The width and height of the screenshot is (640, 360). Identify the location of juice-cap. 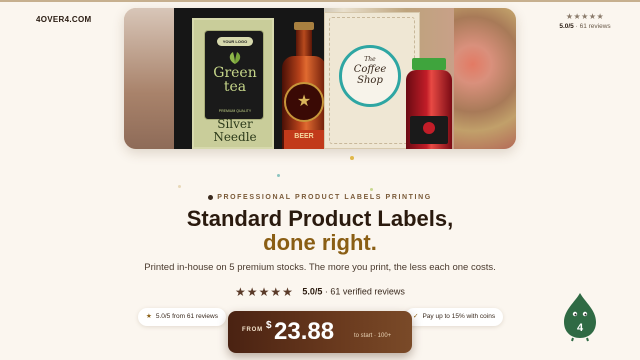
(429, 64).